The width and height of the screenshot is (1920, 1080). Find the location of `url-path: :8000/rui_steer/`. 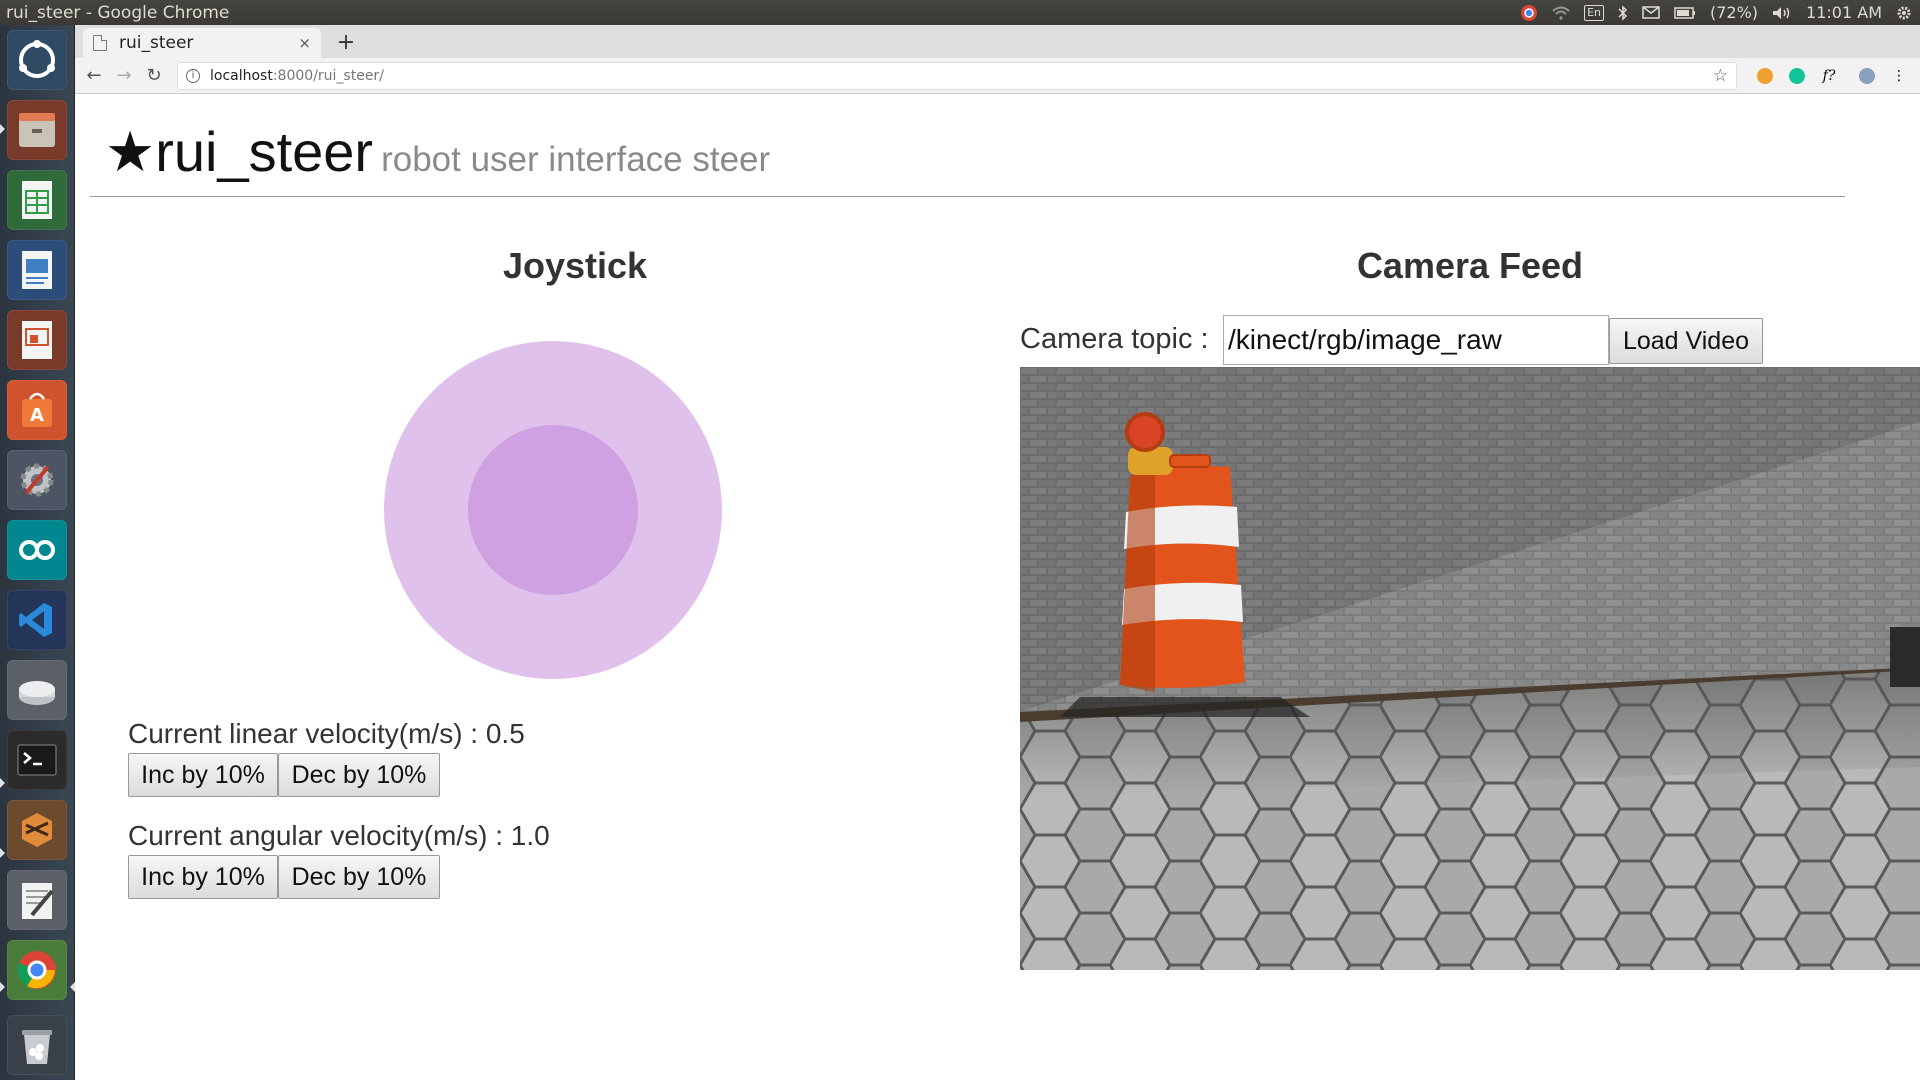

url-path: :8000/rui_steer/ is located at coordinates (328, 75).